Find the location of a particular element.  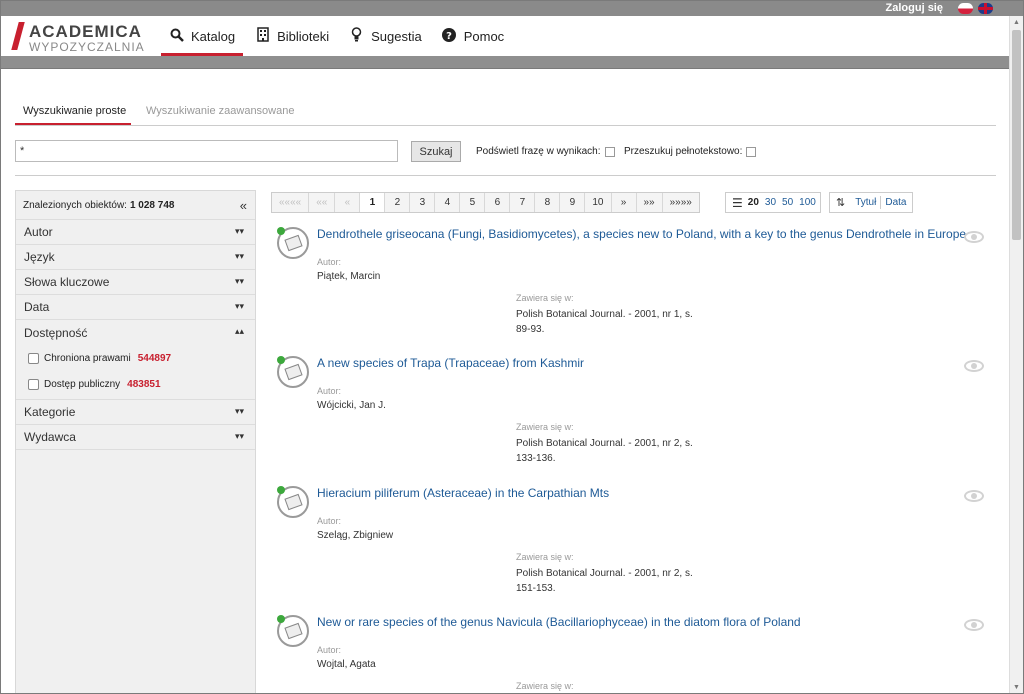

page-number: 9 is located at coordinates (573, 202).